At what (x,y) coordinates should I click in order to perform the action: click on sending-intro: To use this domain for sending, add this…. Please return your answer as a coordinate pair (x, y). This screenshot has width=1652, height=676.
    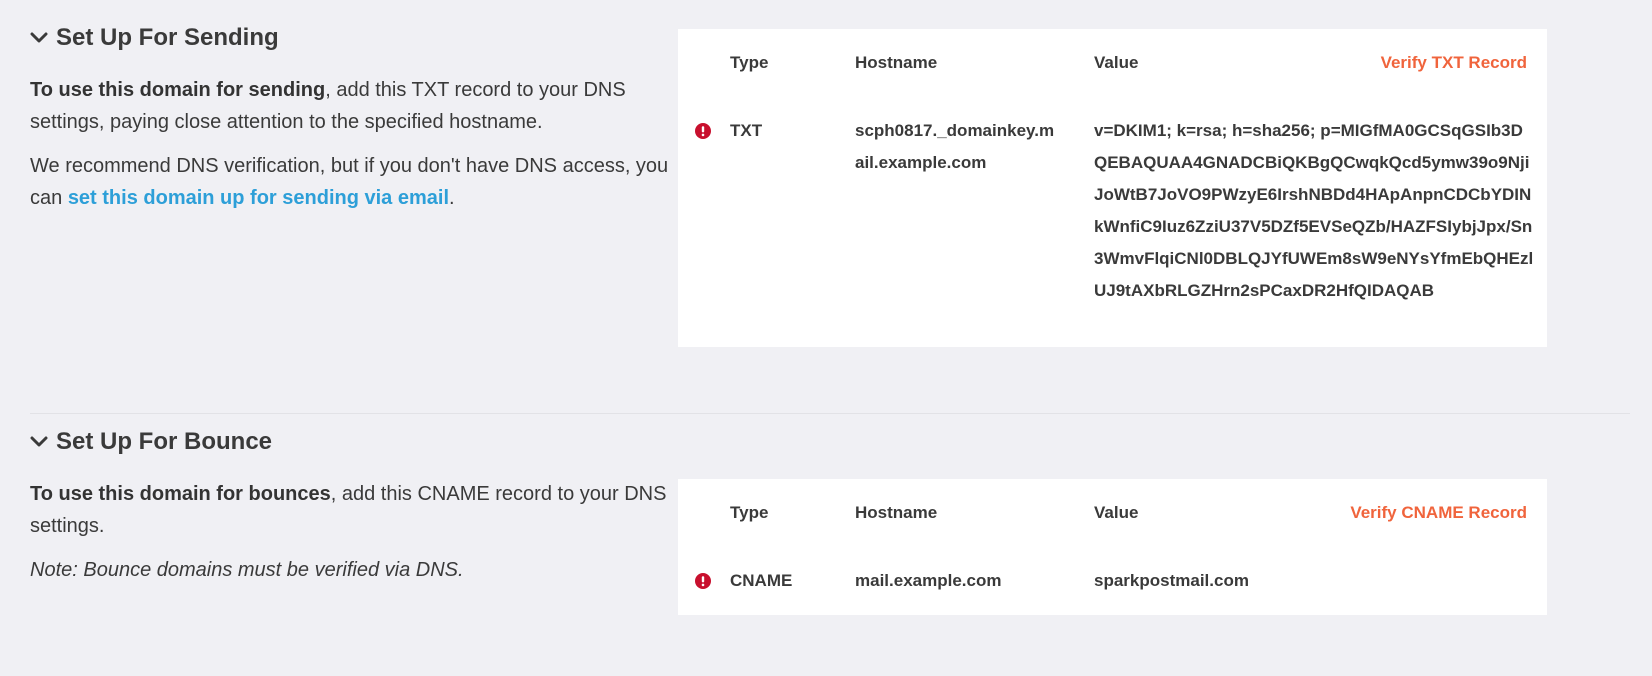
    Looking at the image, I should click on (350, 106).